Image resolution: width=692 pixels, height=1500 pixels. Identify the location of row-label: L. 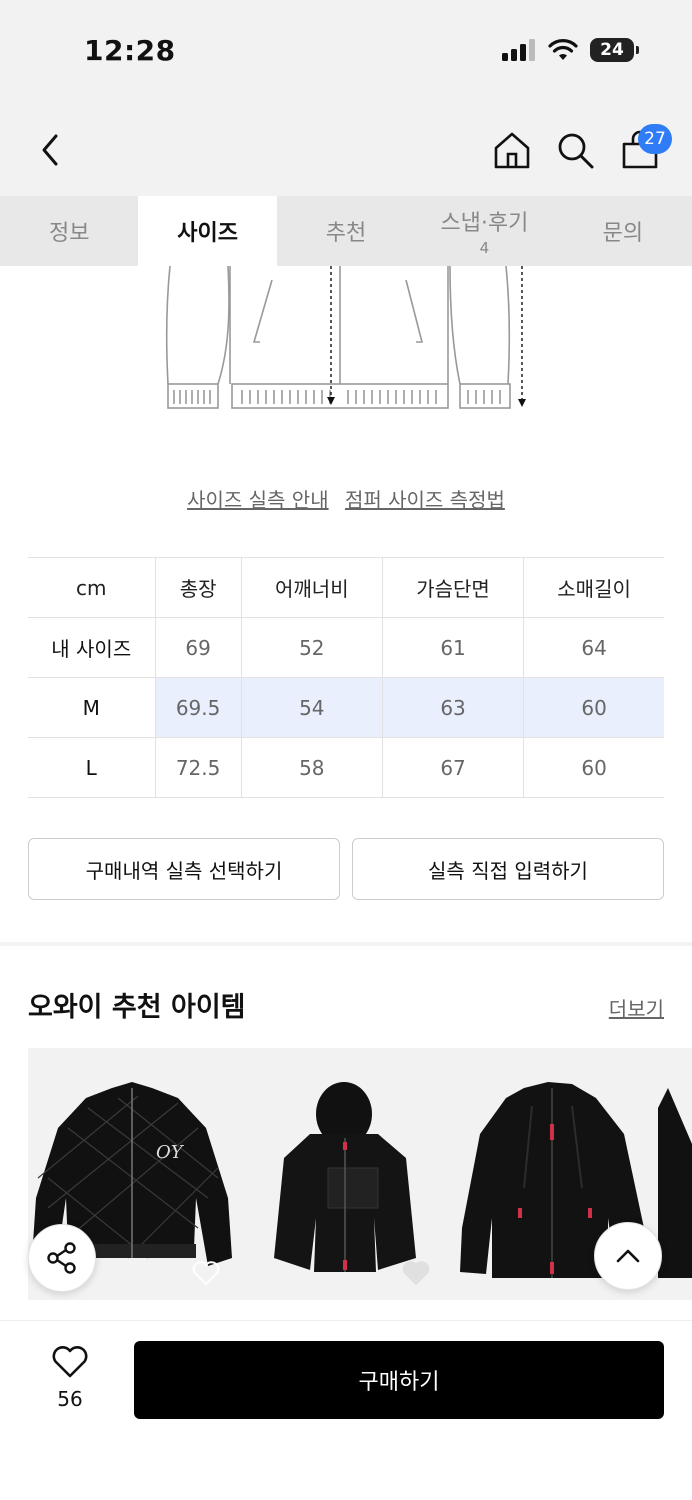
(92, 767).